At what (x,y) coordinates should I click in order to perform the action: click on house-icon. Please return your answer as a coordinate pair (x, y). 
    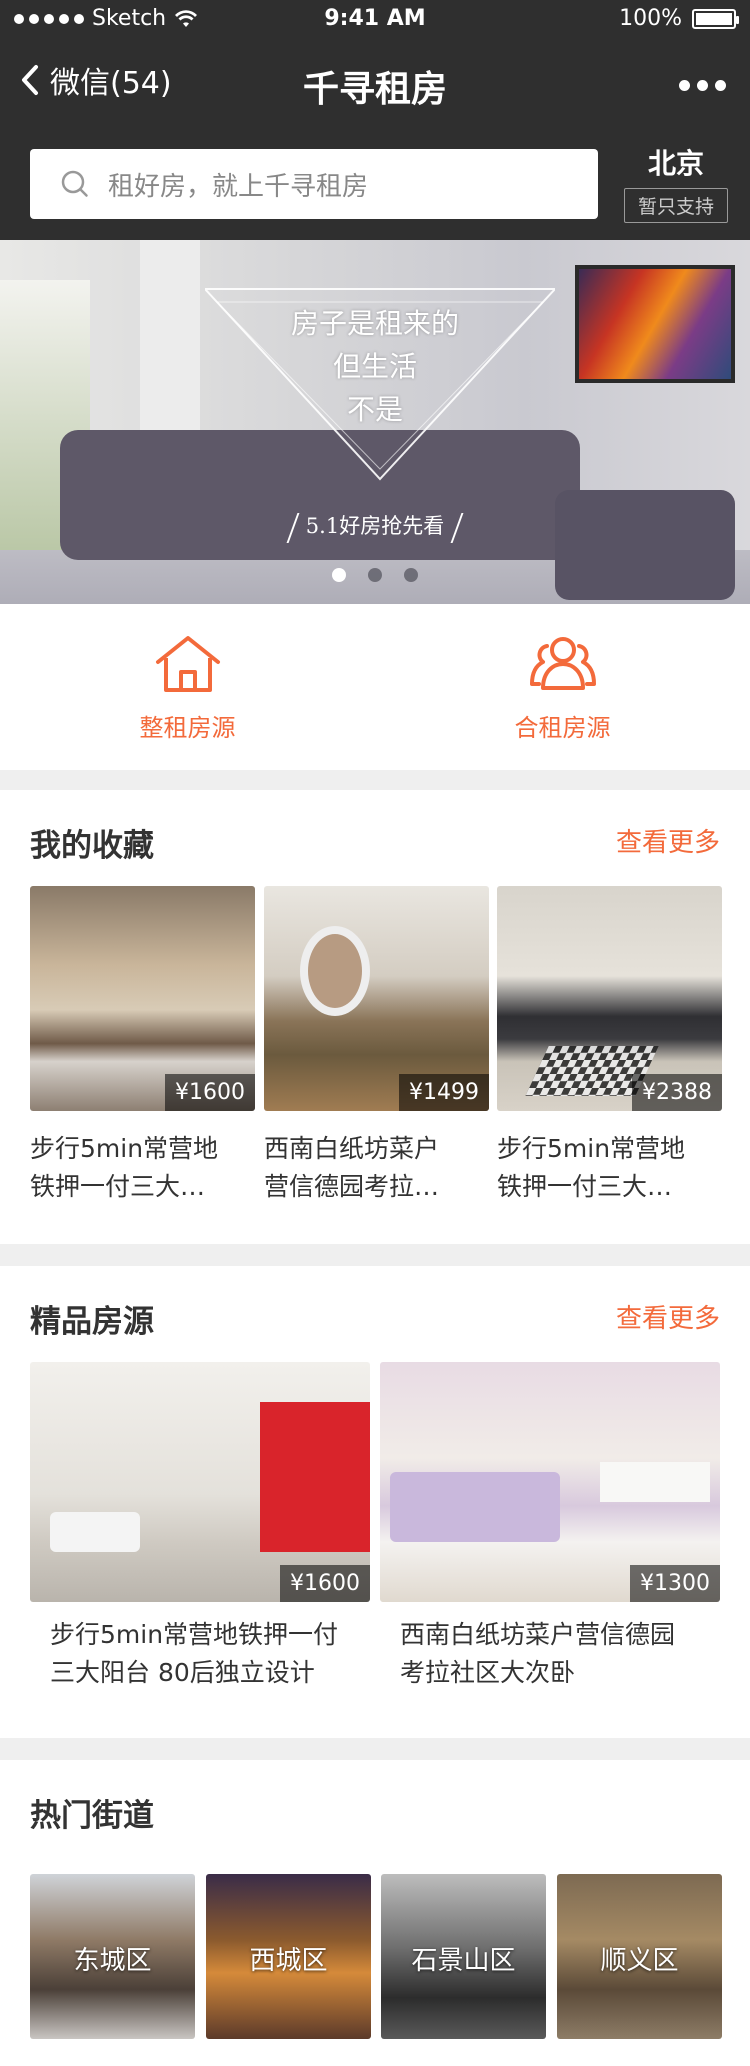
    Looking at the image, I should click on (187, 664).